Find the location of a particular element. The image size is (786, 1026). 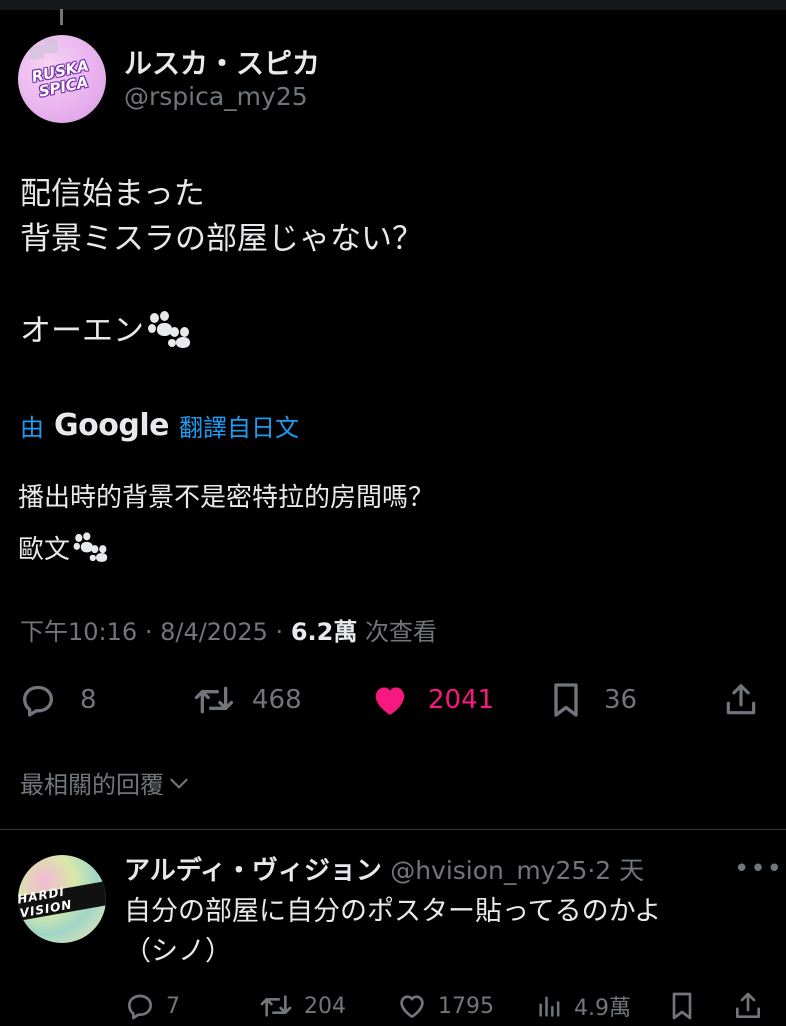

translated-line: 歐文 is located at coordinates (44, 550).